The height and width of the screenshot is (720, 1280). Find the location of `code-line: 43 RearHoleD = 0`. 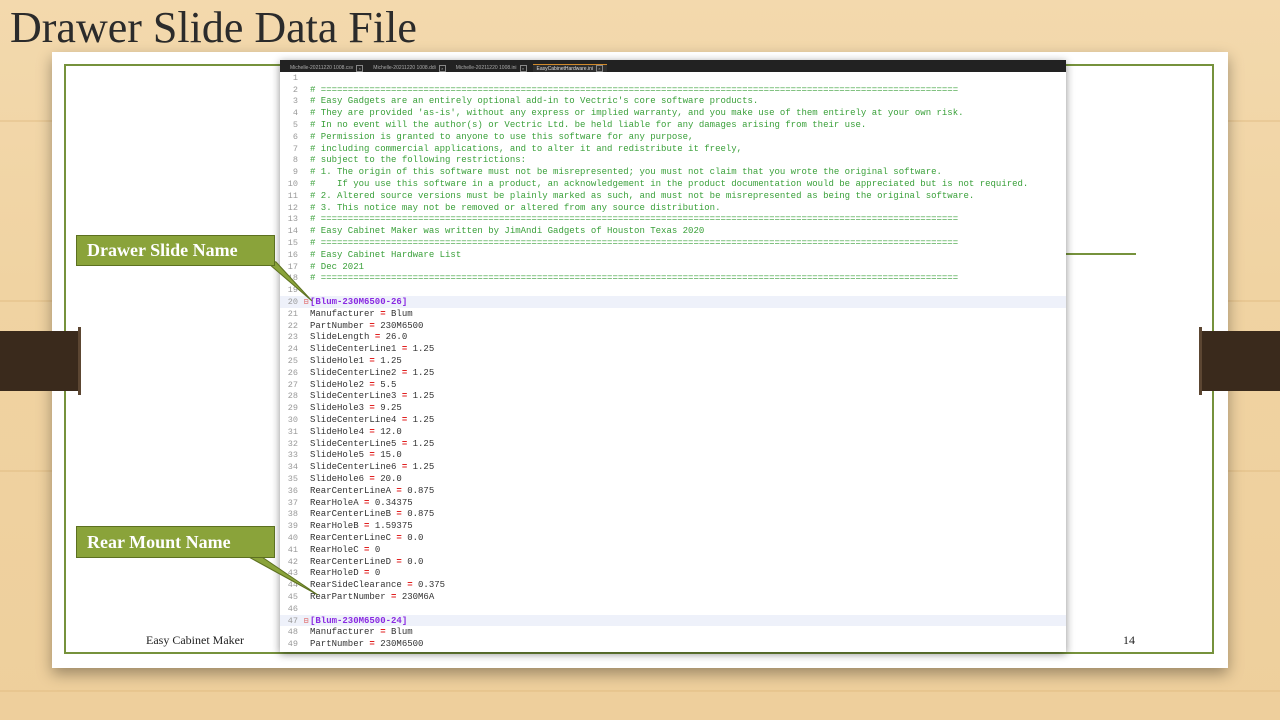

code-line: 43 RearHoleD = 0 is located at coordinates (673, 573).